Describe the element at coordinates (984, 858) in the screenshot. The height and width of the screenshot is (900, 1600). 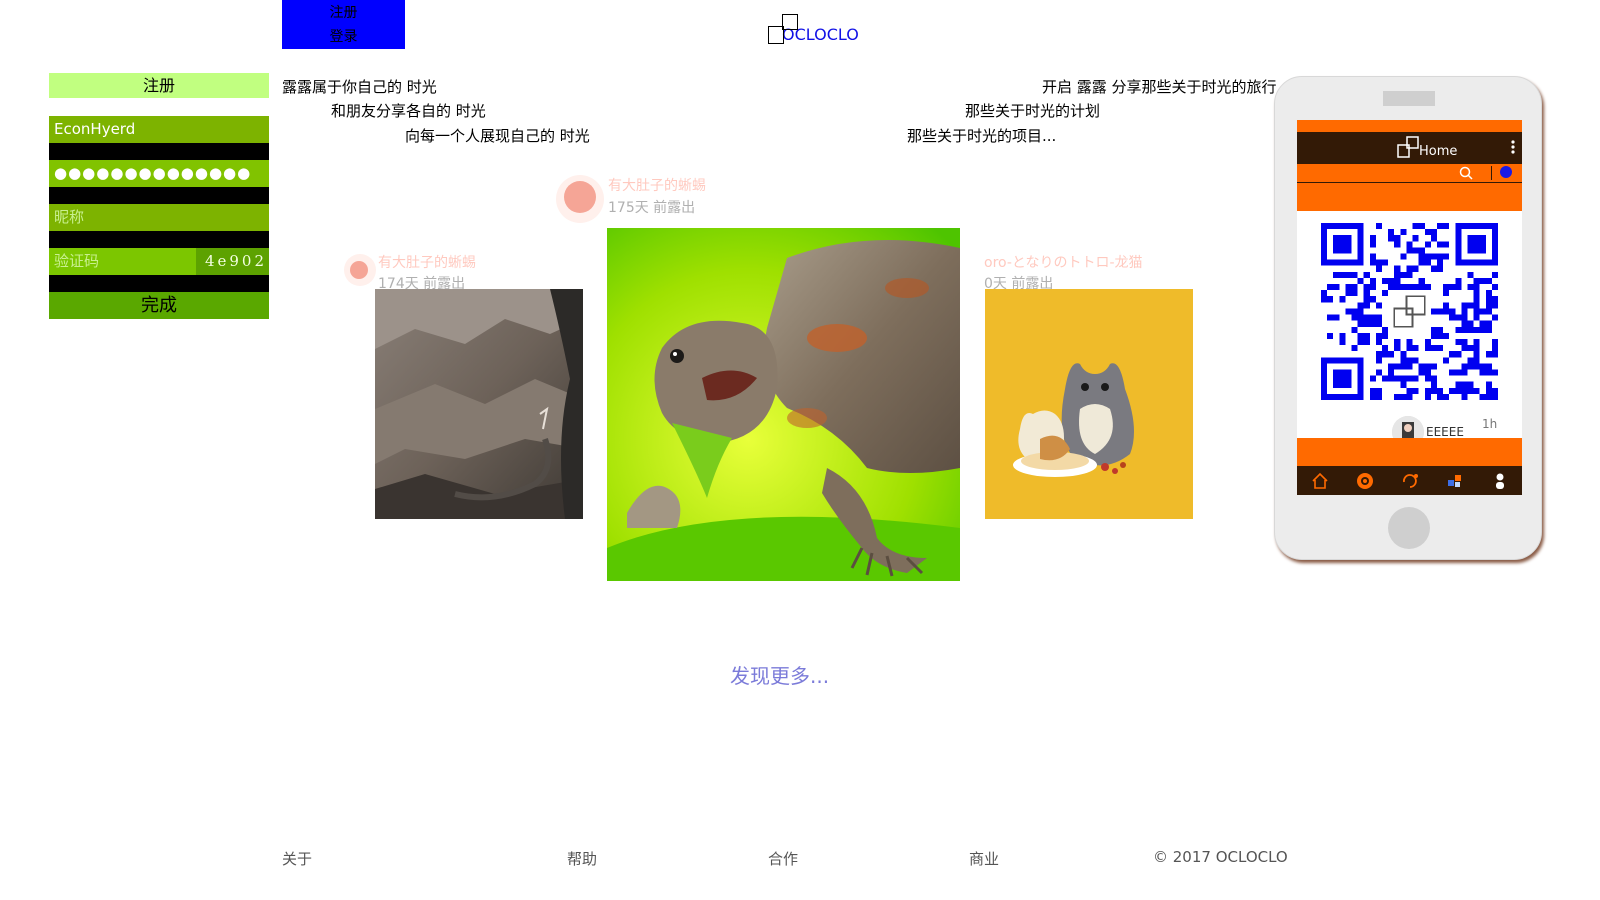
I see `footer-business-link: 商业` at that location.